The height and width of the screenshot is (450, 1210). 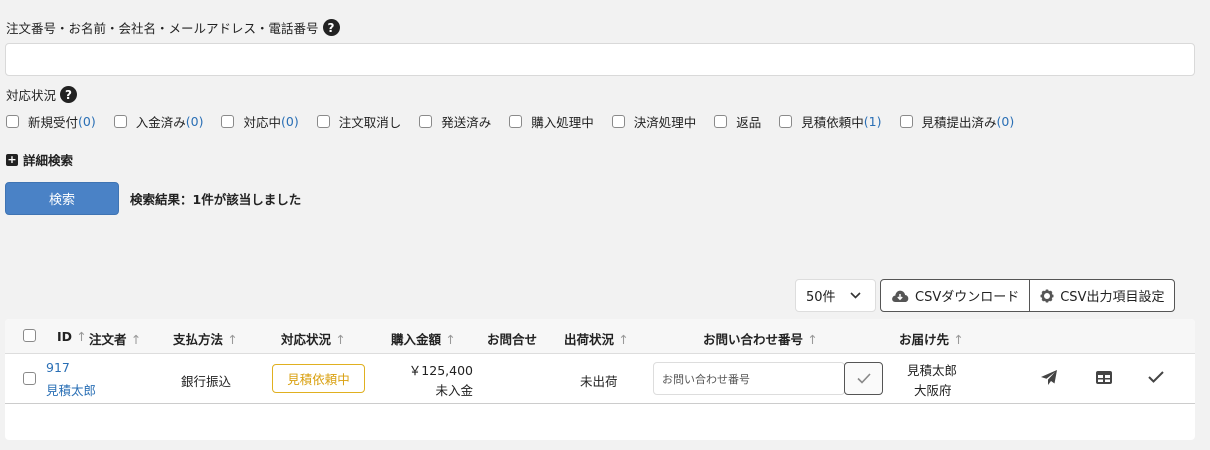 I want to click on col-amount: 購入金額 ↑, so click(x=423, y=338).